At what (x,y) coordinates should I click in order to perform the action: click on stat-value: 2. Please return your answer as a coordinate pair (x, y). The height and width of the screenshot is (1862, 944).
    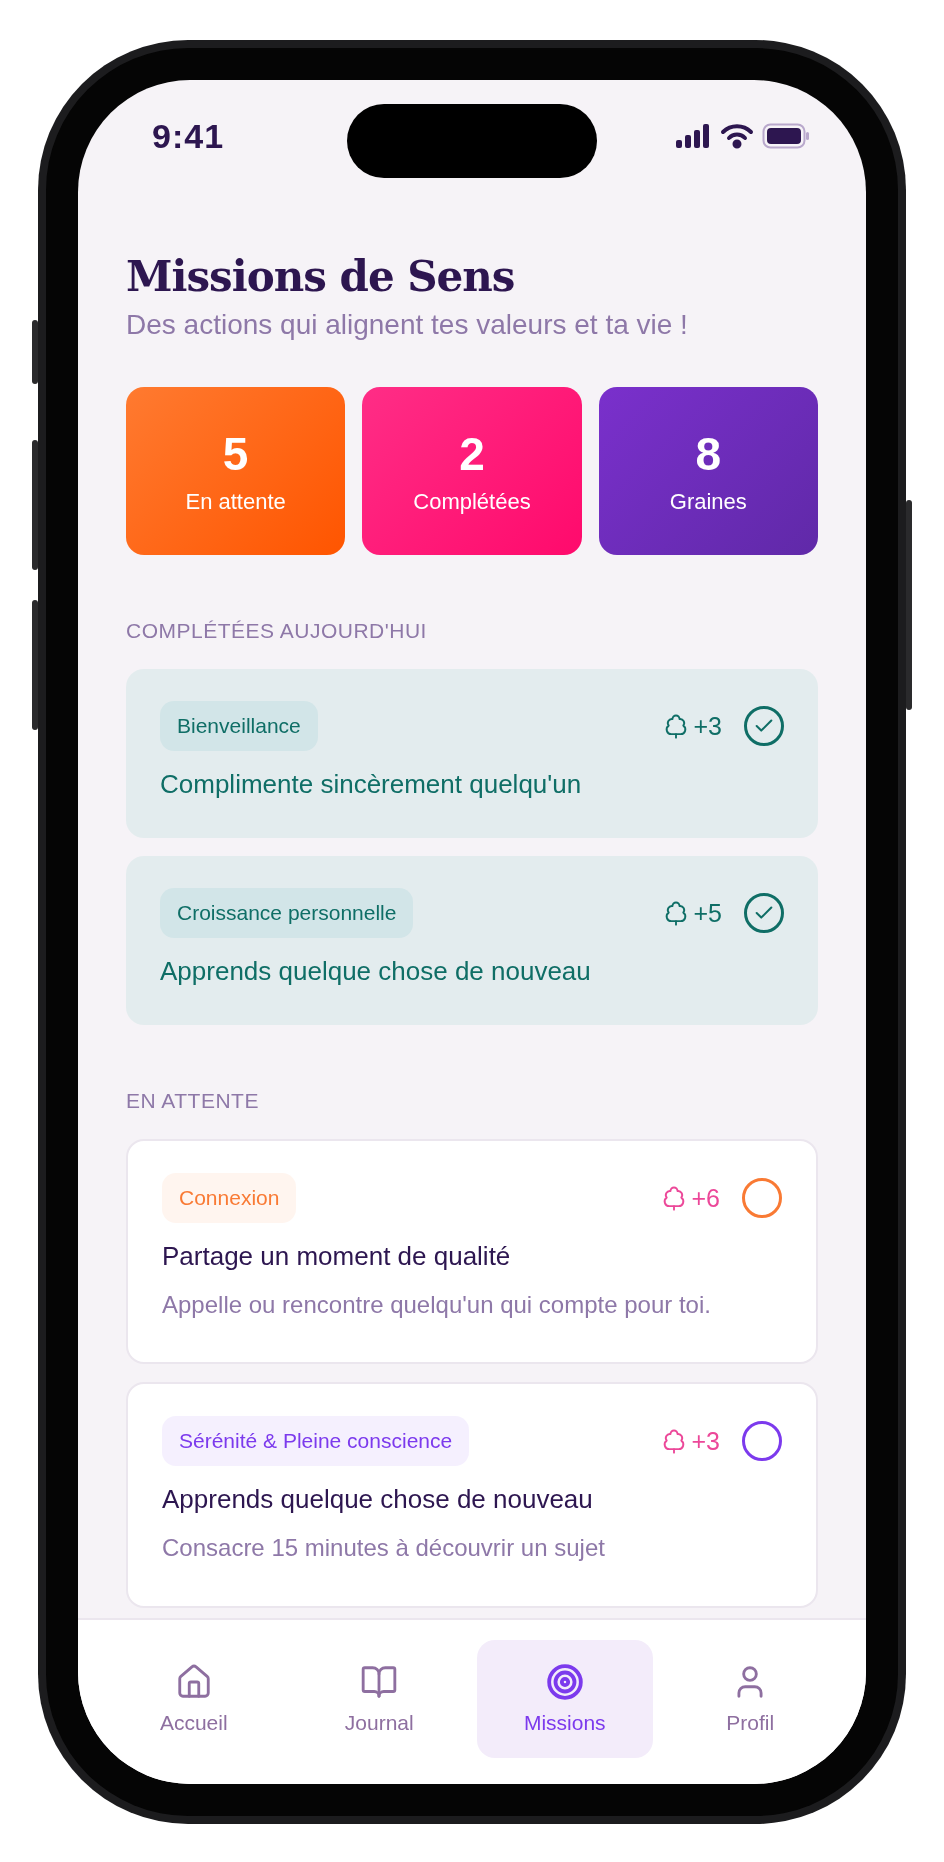
    Looking at the image, I should click on (472, 454).